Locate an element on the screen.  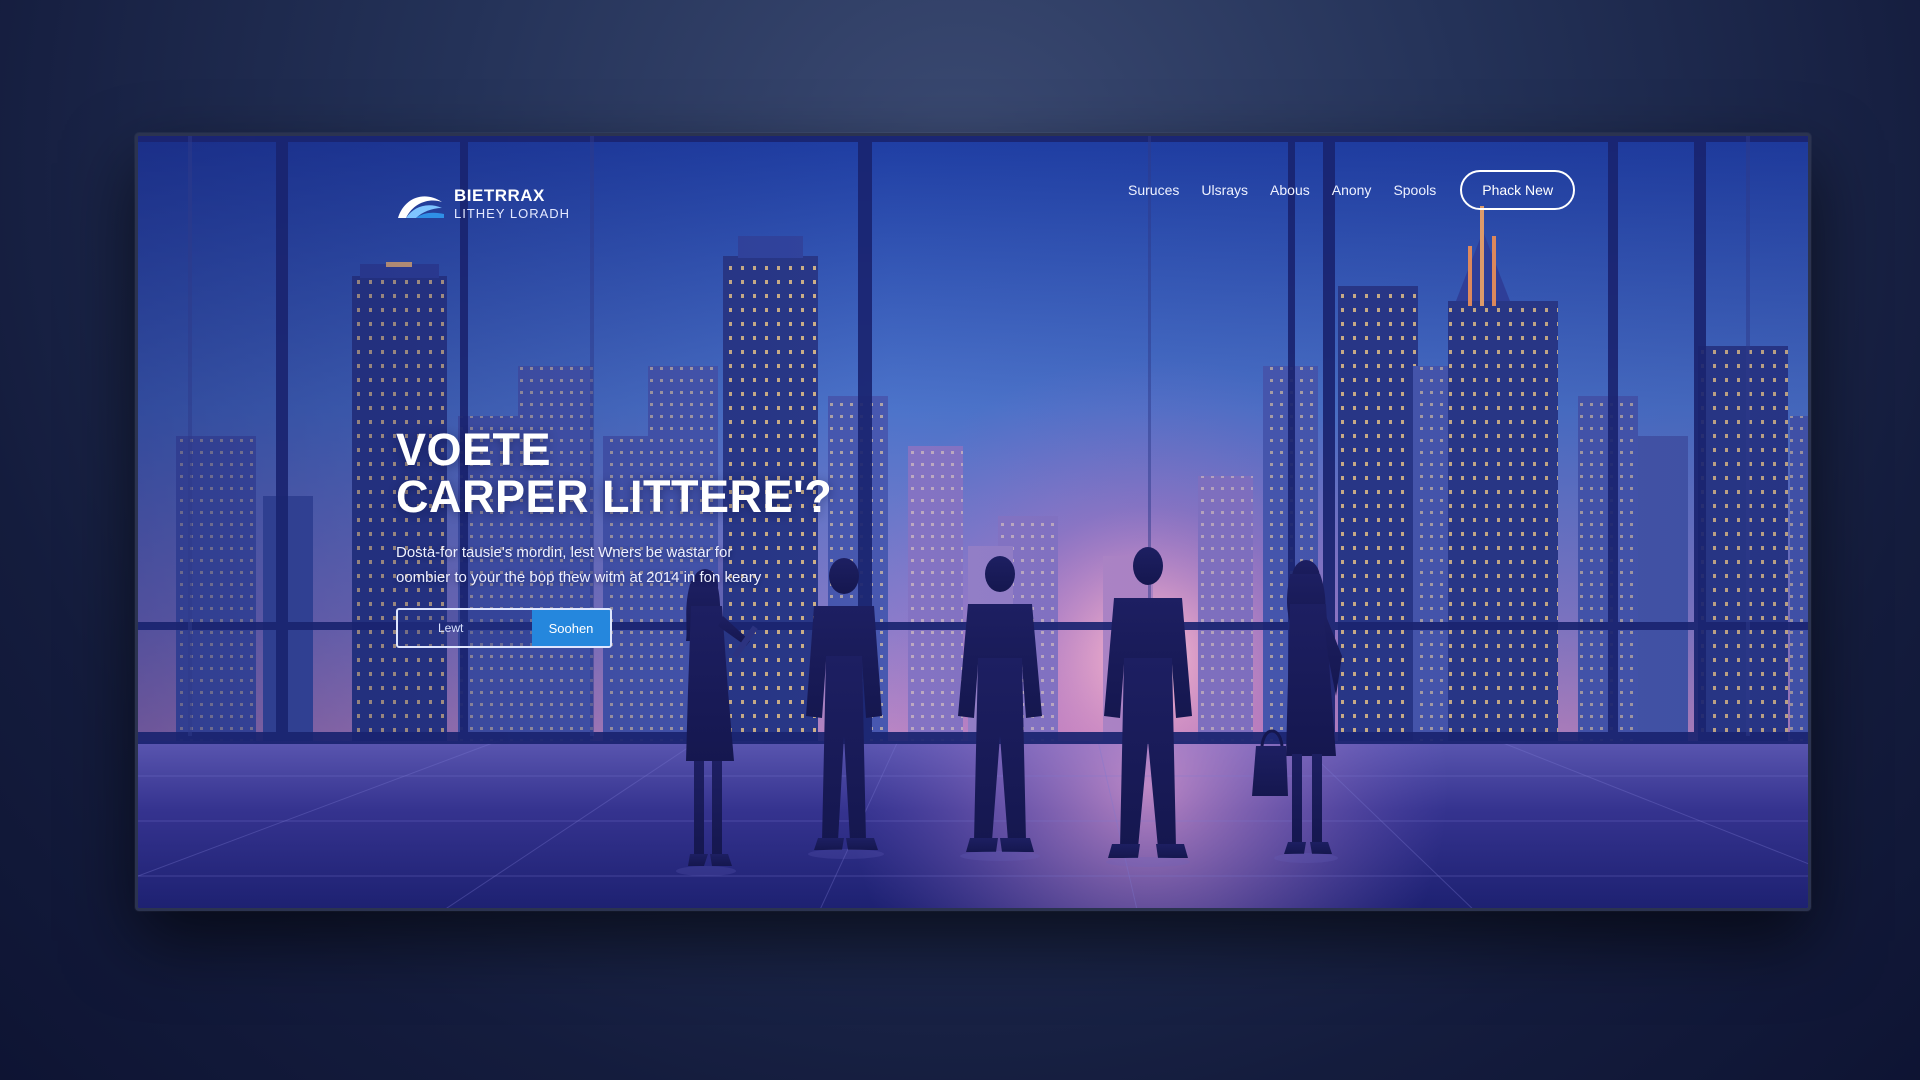
nav-link-anony: Anony is located at coordinates (1352, 190).